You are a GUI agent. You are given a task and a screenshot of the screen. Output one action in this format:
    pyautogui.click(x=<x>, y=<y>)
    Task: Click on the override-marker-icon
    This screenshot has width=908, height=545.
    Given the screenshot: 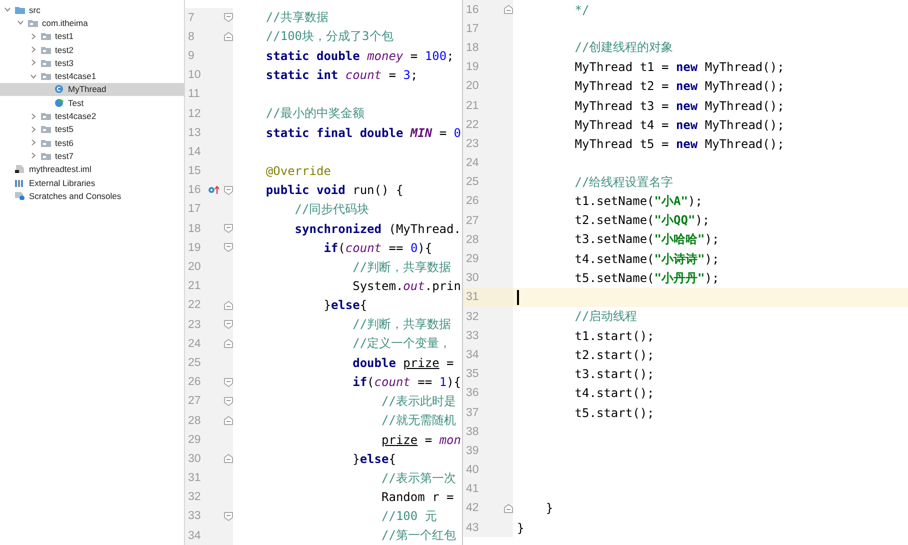 What is the action you would take?
    pyautogui.click(x=214, y=190)
    